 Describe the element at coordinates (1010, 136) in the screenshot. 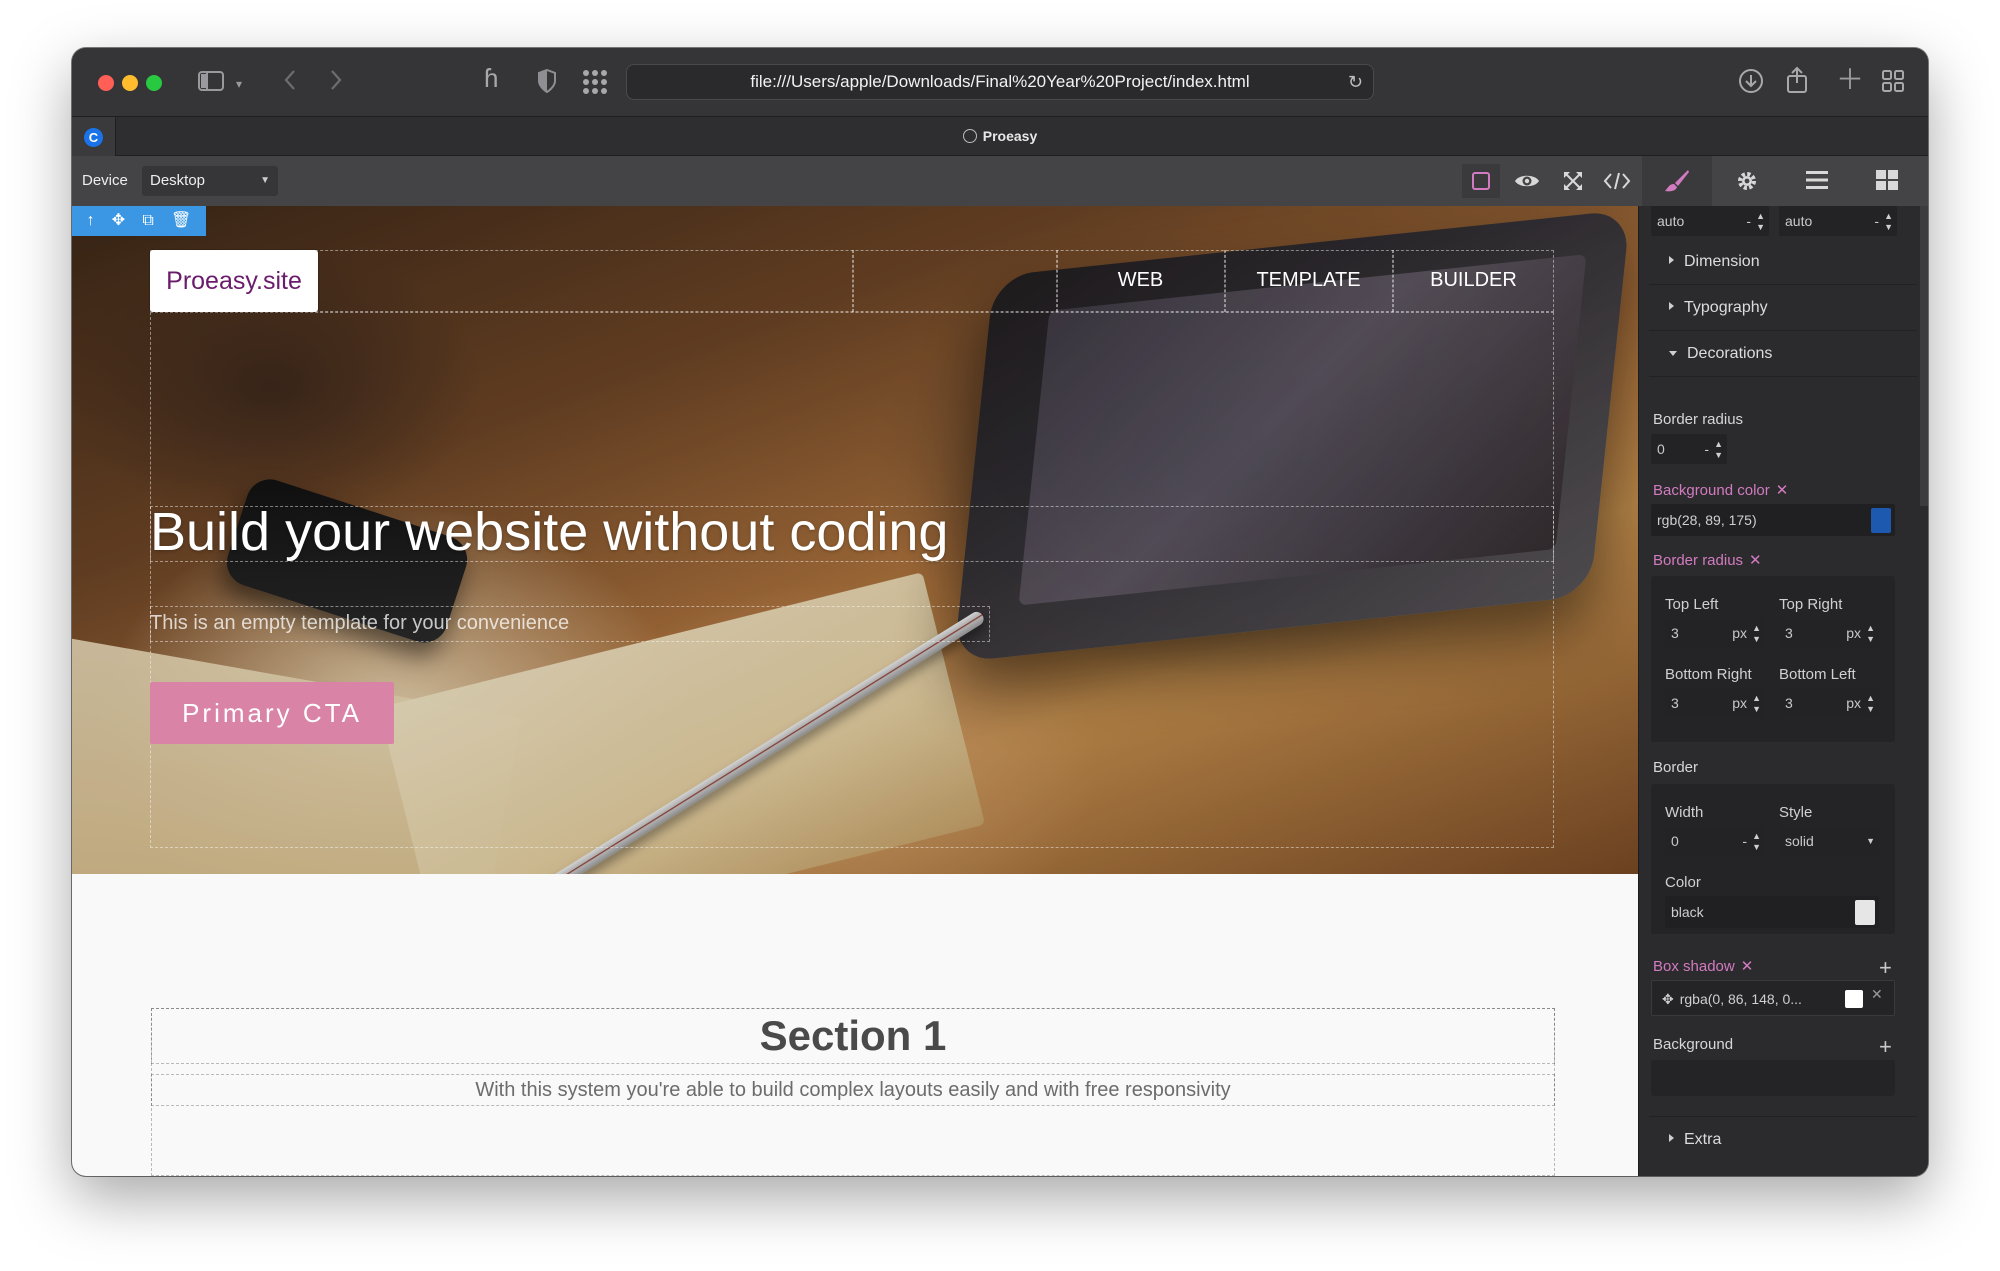

I see `tab-title: Proeasy` at that location.